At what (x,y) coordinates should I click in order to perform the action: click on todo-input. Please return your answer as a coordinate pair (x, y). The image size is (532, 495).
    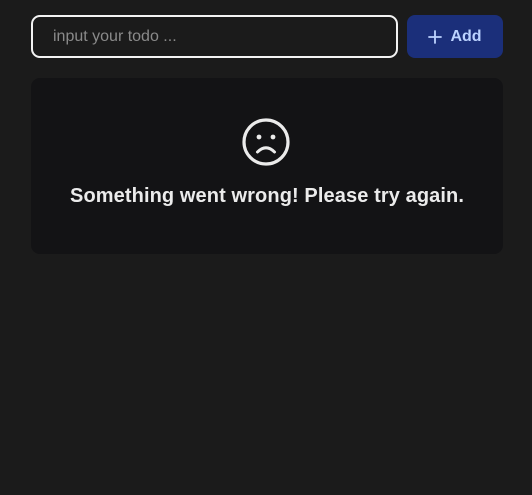
    Looking at the image, I should click on (214, 36).